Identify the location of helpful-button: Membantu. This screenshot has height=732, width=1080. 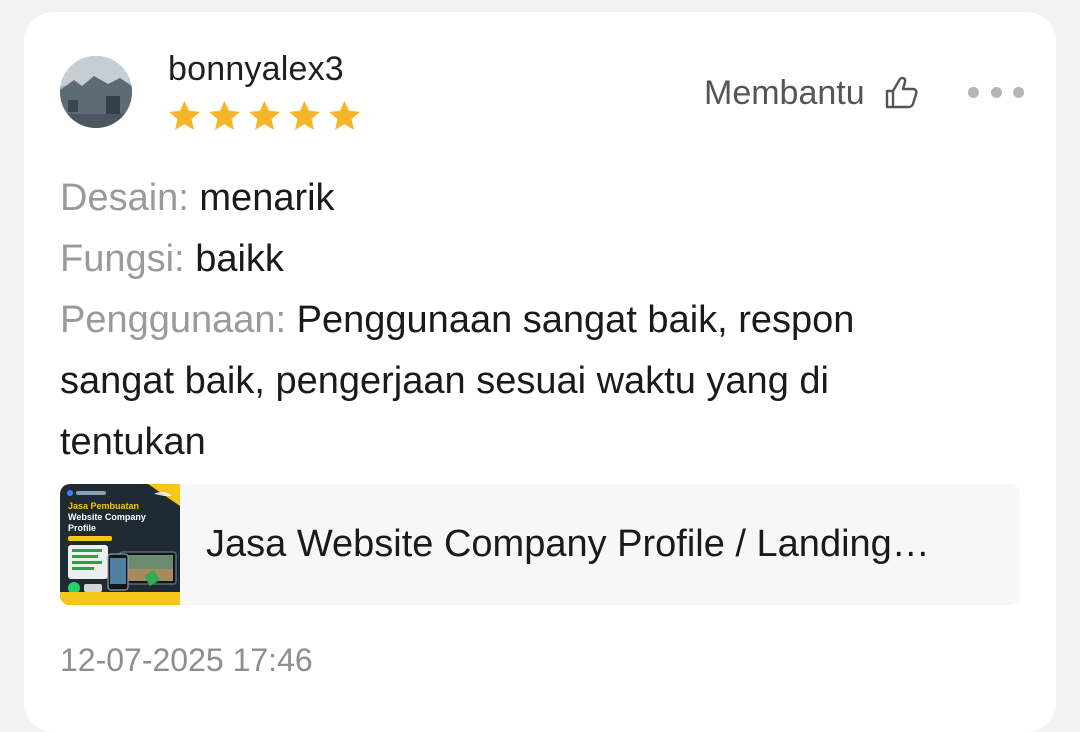
(812, 93).